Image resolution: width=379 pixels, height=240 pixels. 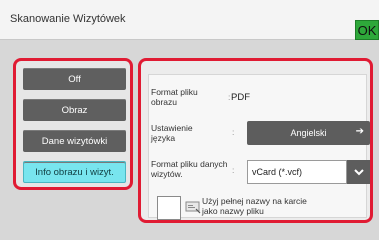 I want to click on fullname-checkbox, so click(x=169, y=208).